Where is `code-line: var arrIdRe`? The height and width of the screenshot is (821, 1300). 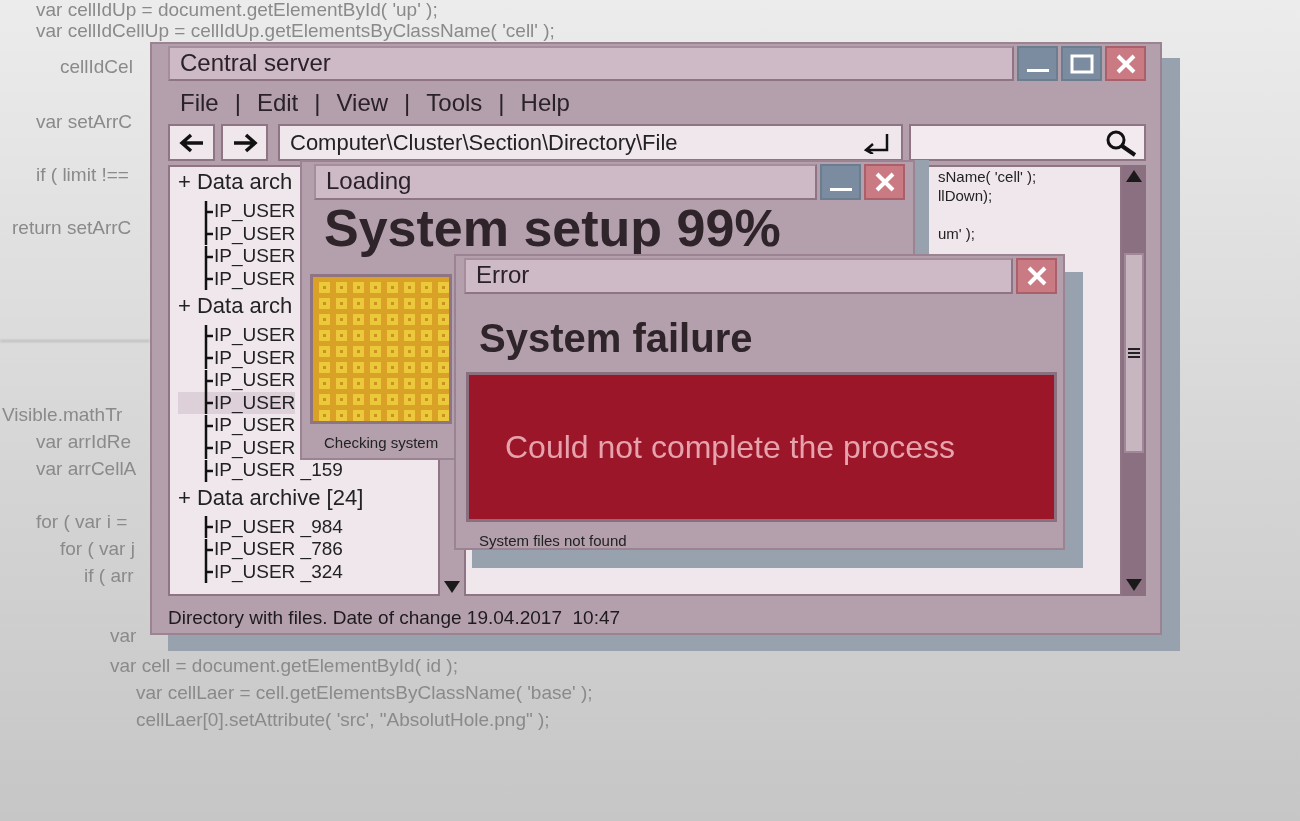 code-line: var arrIdRe is located at coordinates (84, 442).